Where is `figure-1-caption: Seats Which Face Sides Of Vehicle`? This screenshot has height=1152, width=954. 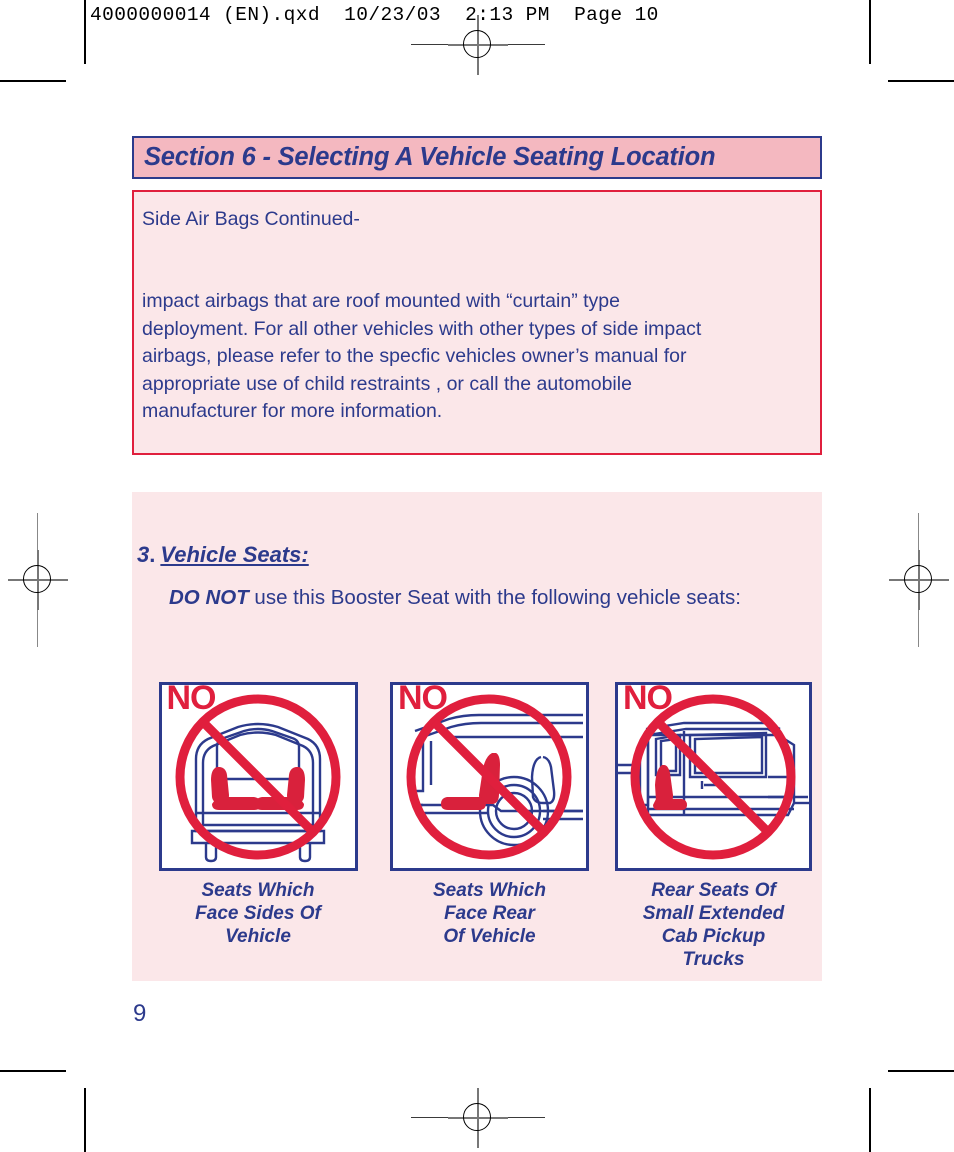
figure-1-caption: Seats Which Face Sides Of Vehicle is located at coordinates (258, 913).